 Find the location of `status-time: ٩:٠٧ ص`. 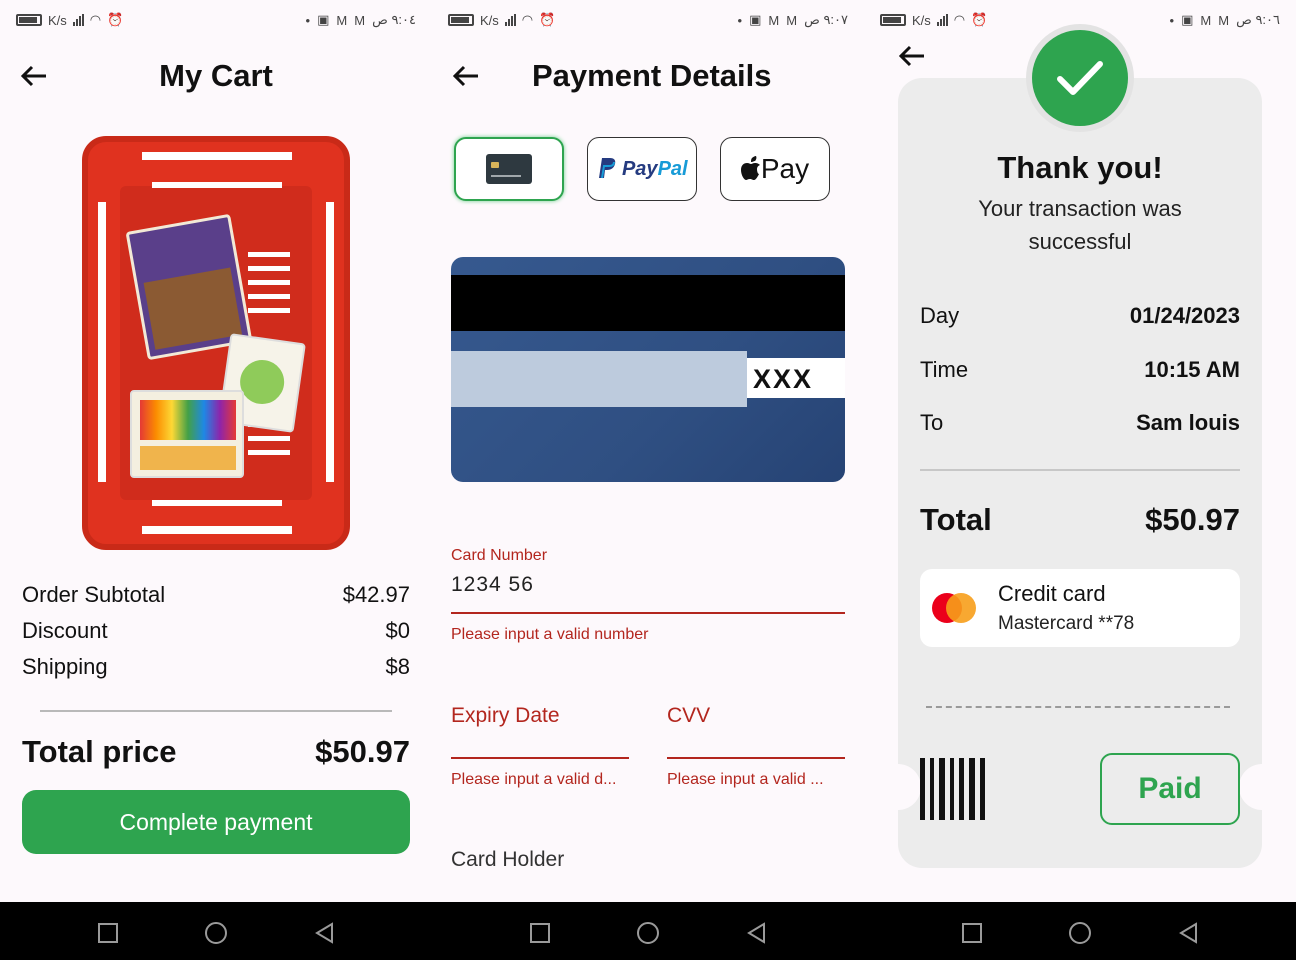

status-time: ٩:٠٧ ص is located at coordinates (826, 19).